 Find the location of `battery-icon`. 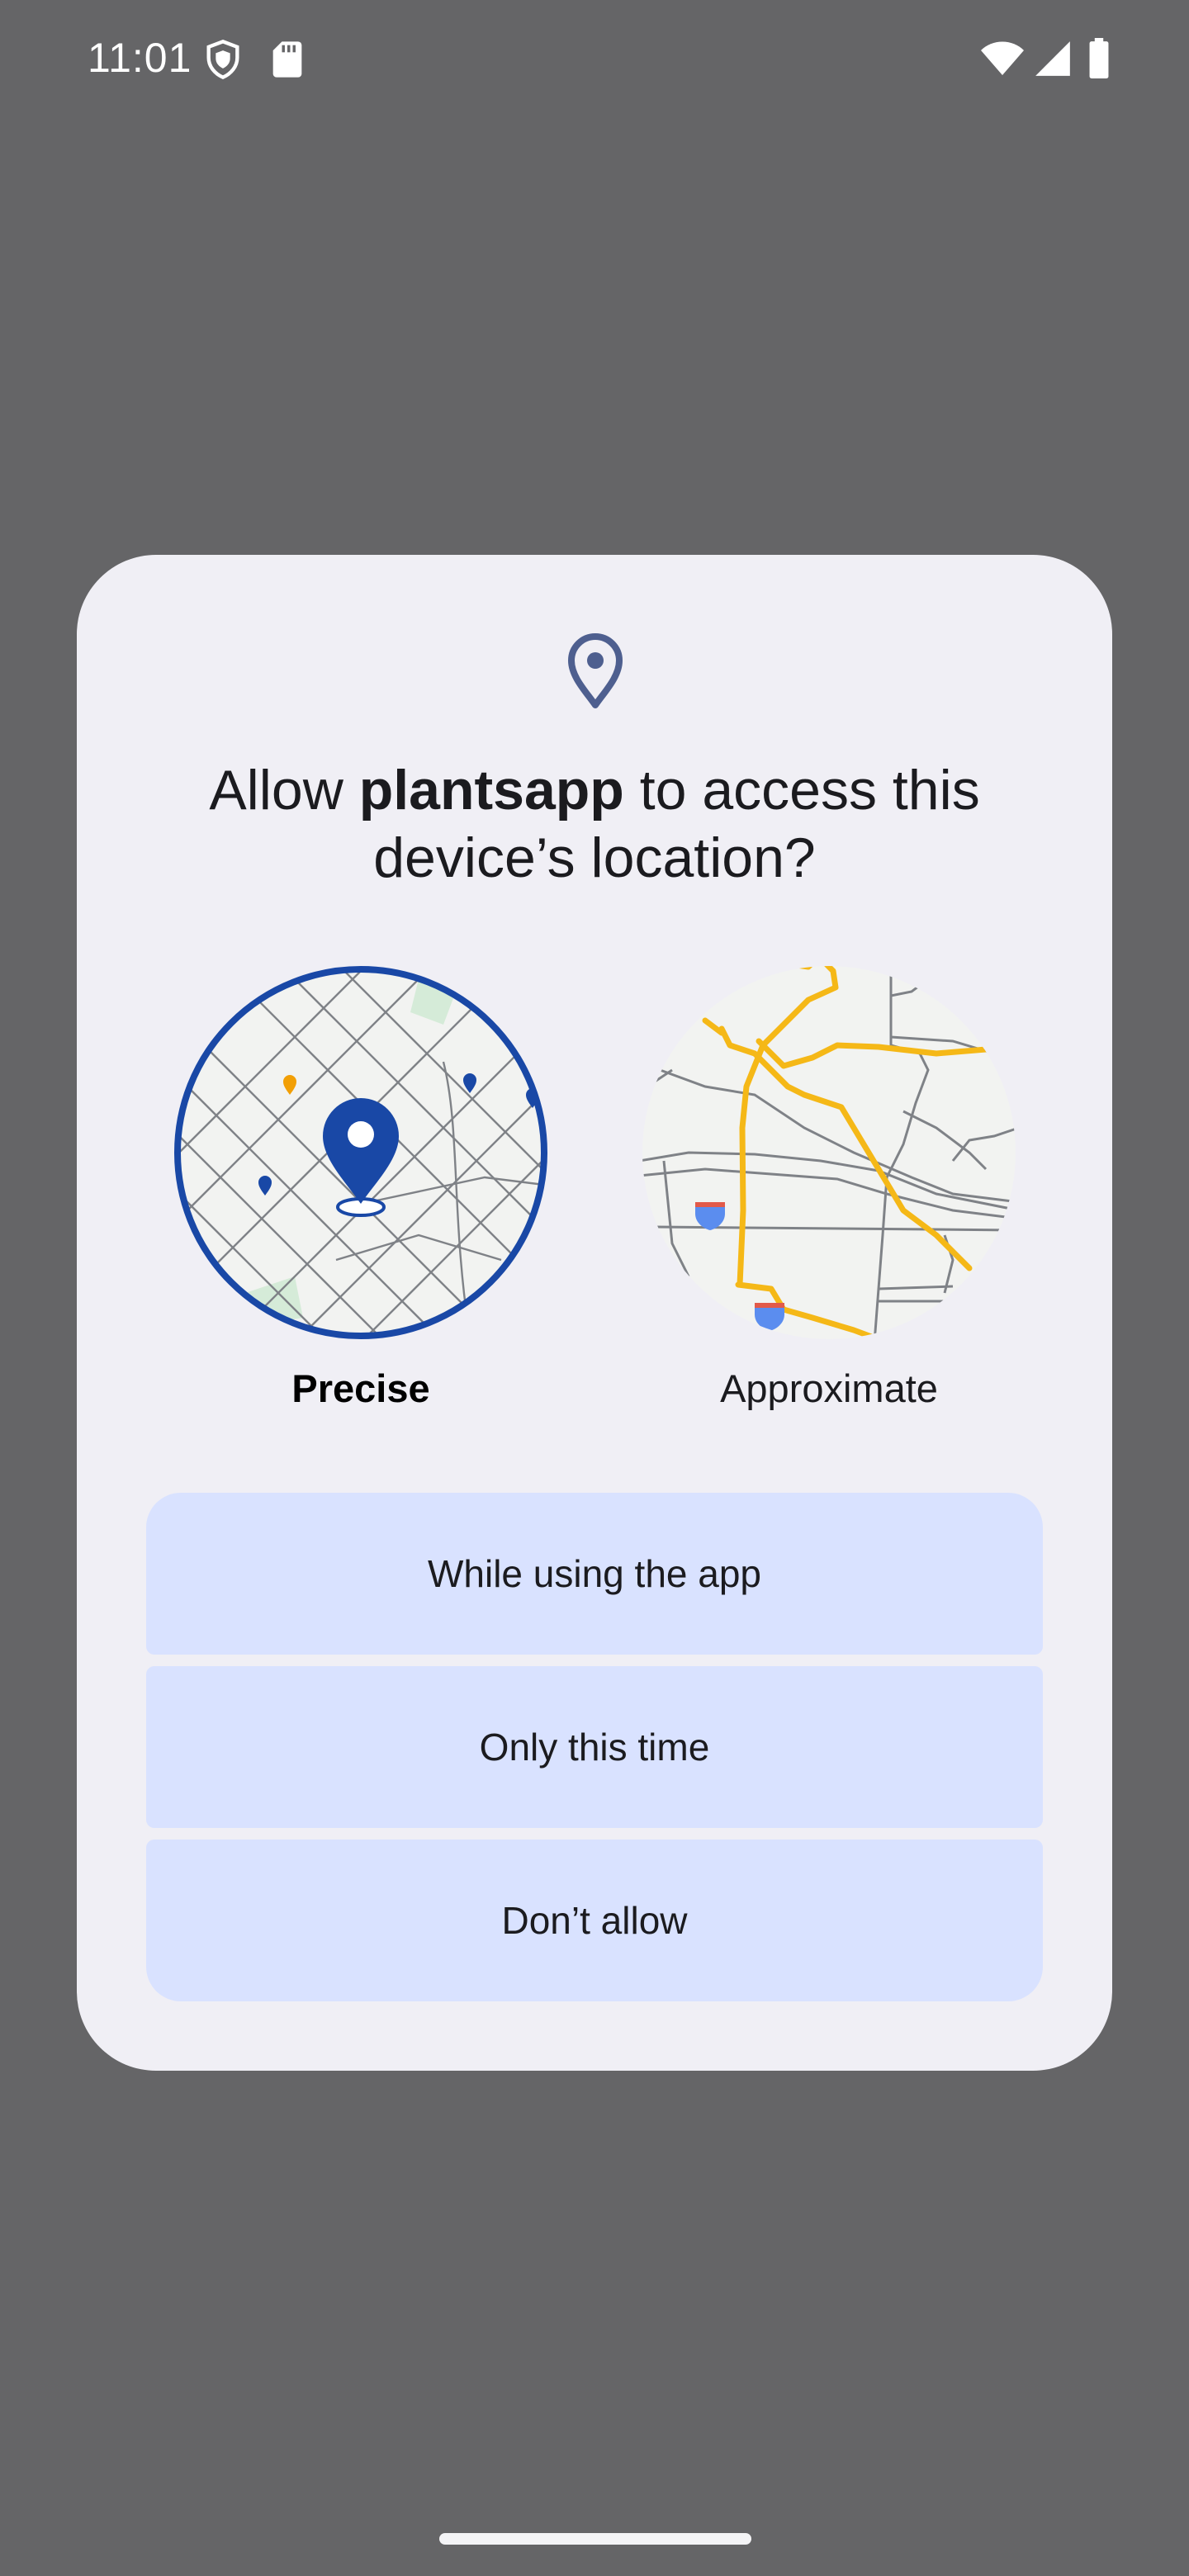

battery-icon is located at coordinates (1099, 58).